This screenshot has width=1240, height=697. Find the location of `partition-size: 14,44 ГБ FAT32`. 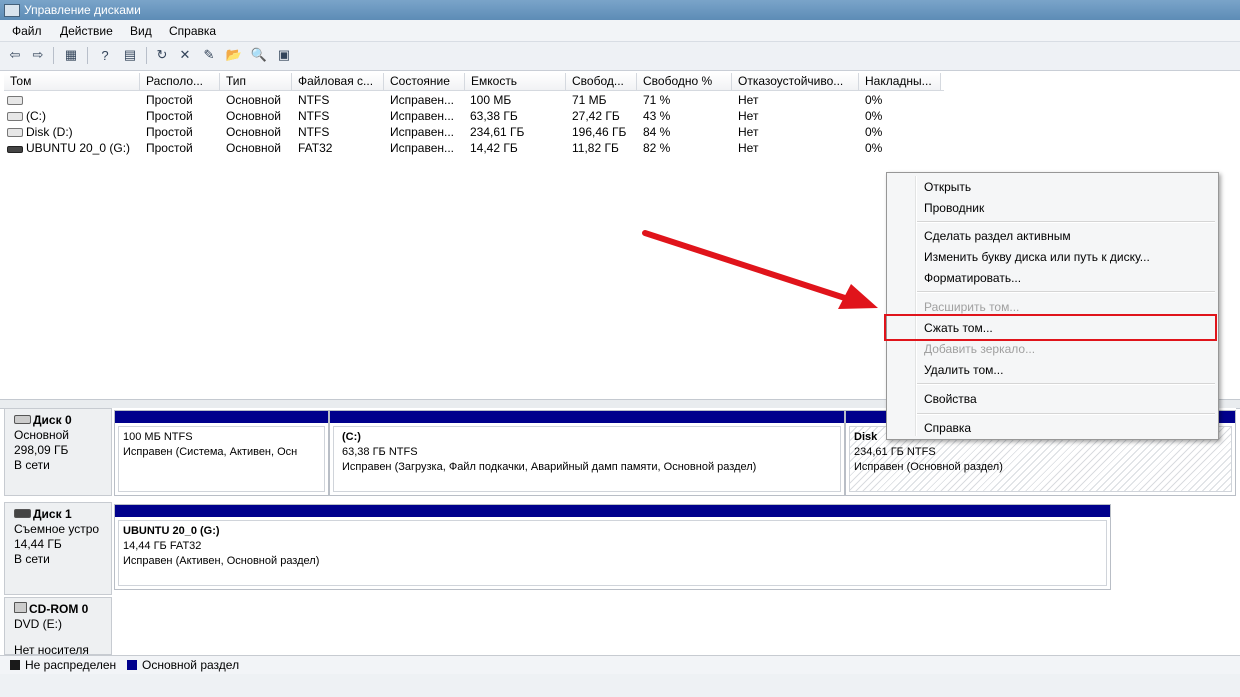

partition-size: 14,44 ГБ FAT32 is located at coordinates (162, 546).